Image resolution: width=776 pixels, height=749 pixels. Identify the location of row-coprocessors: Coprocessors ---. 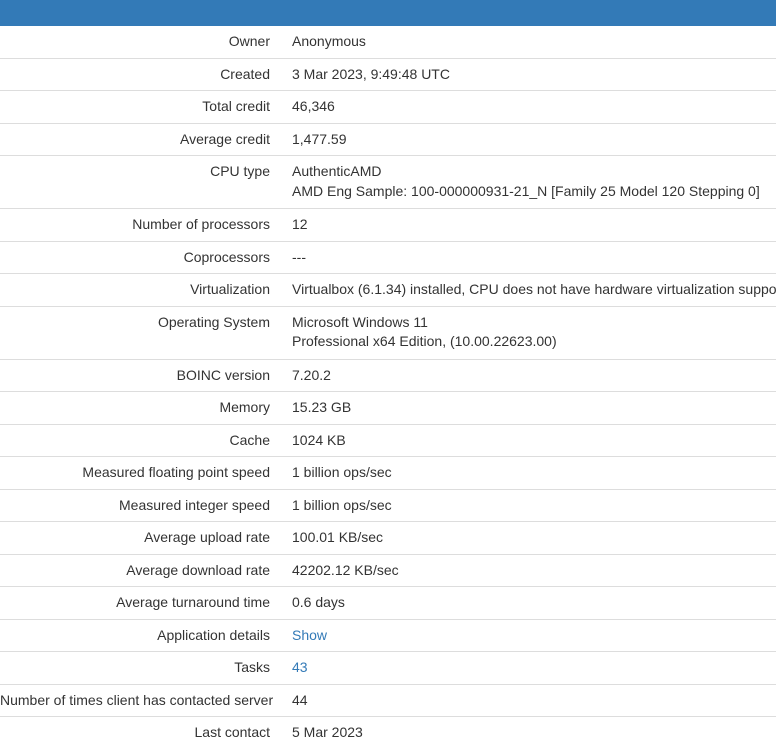
(388, 257).